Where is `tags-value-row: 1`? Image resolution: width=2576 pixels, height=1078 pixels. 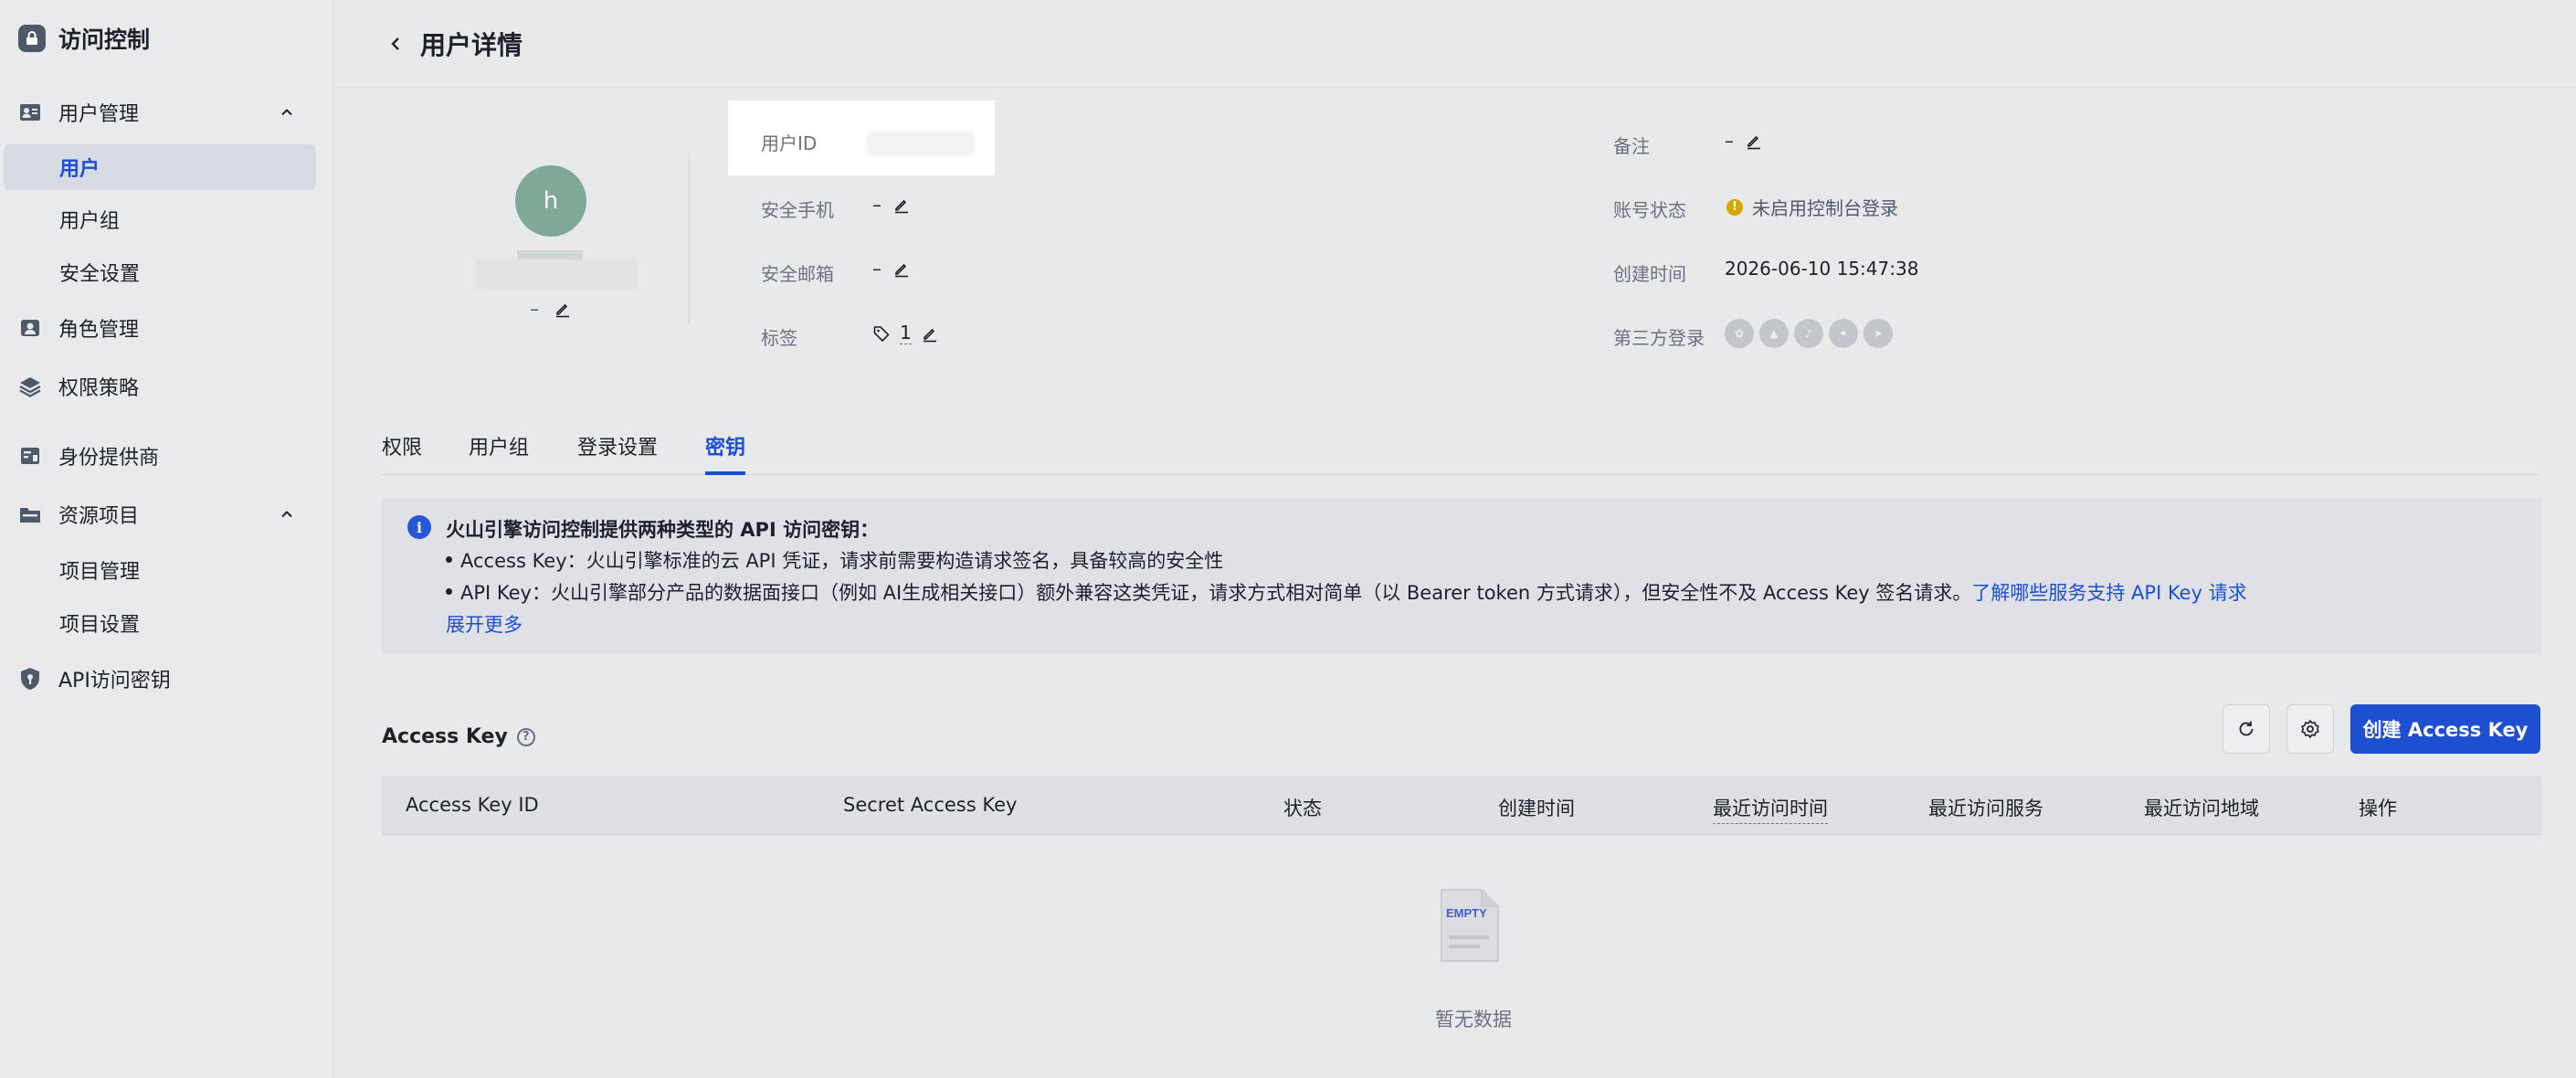 tags-value-row: 1 is located at coordinates (905, 333).